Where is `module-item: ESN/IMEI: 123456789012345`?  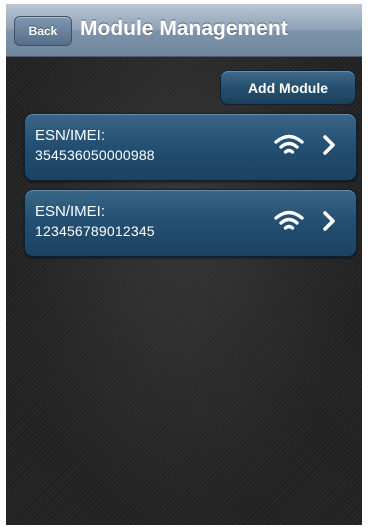
module-item: ESN/IMEI: 123456789012345 is located at coordinates (190, 223).